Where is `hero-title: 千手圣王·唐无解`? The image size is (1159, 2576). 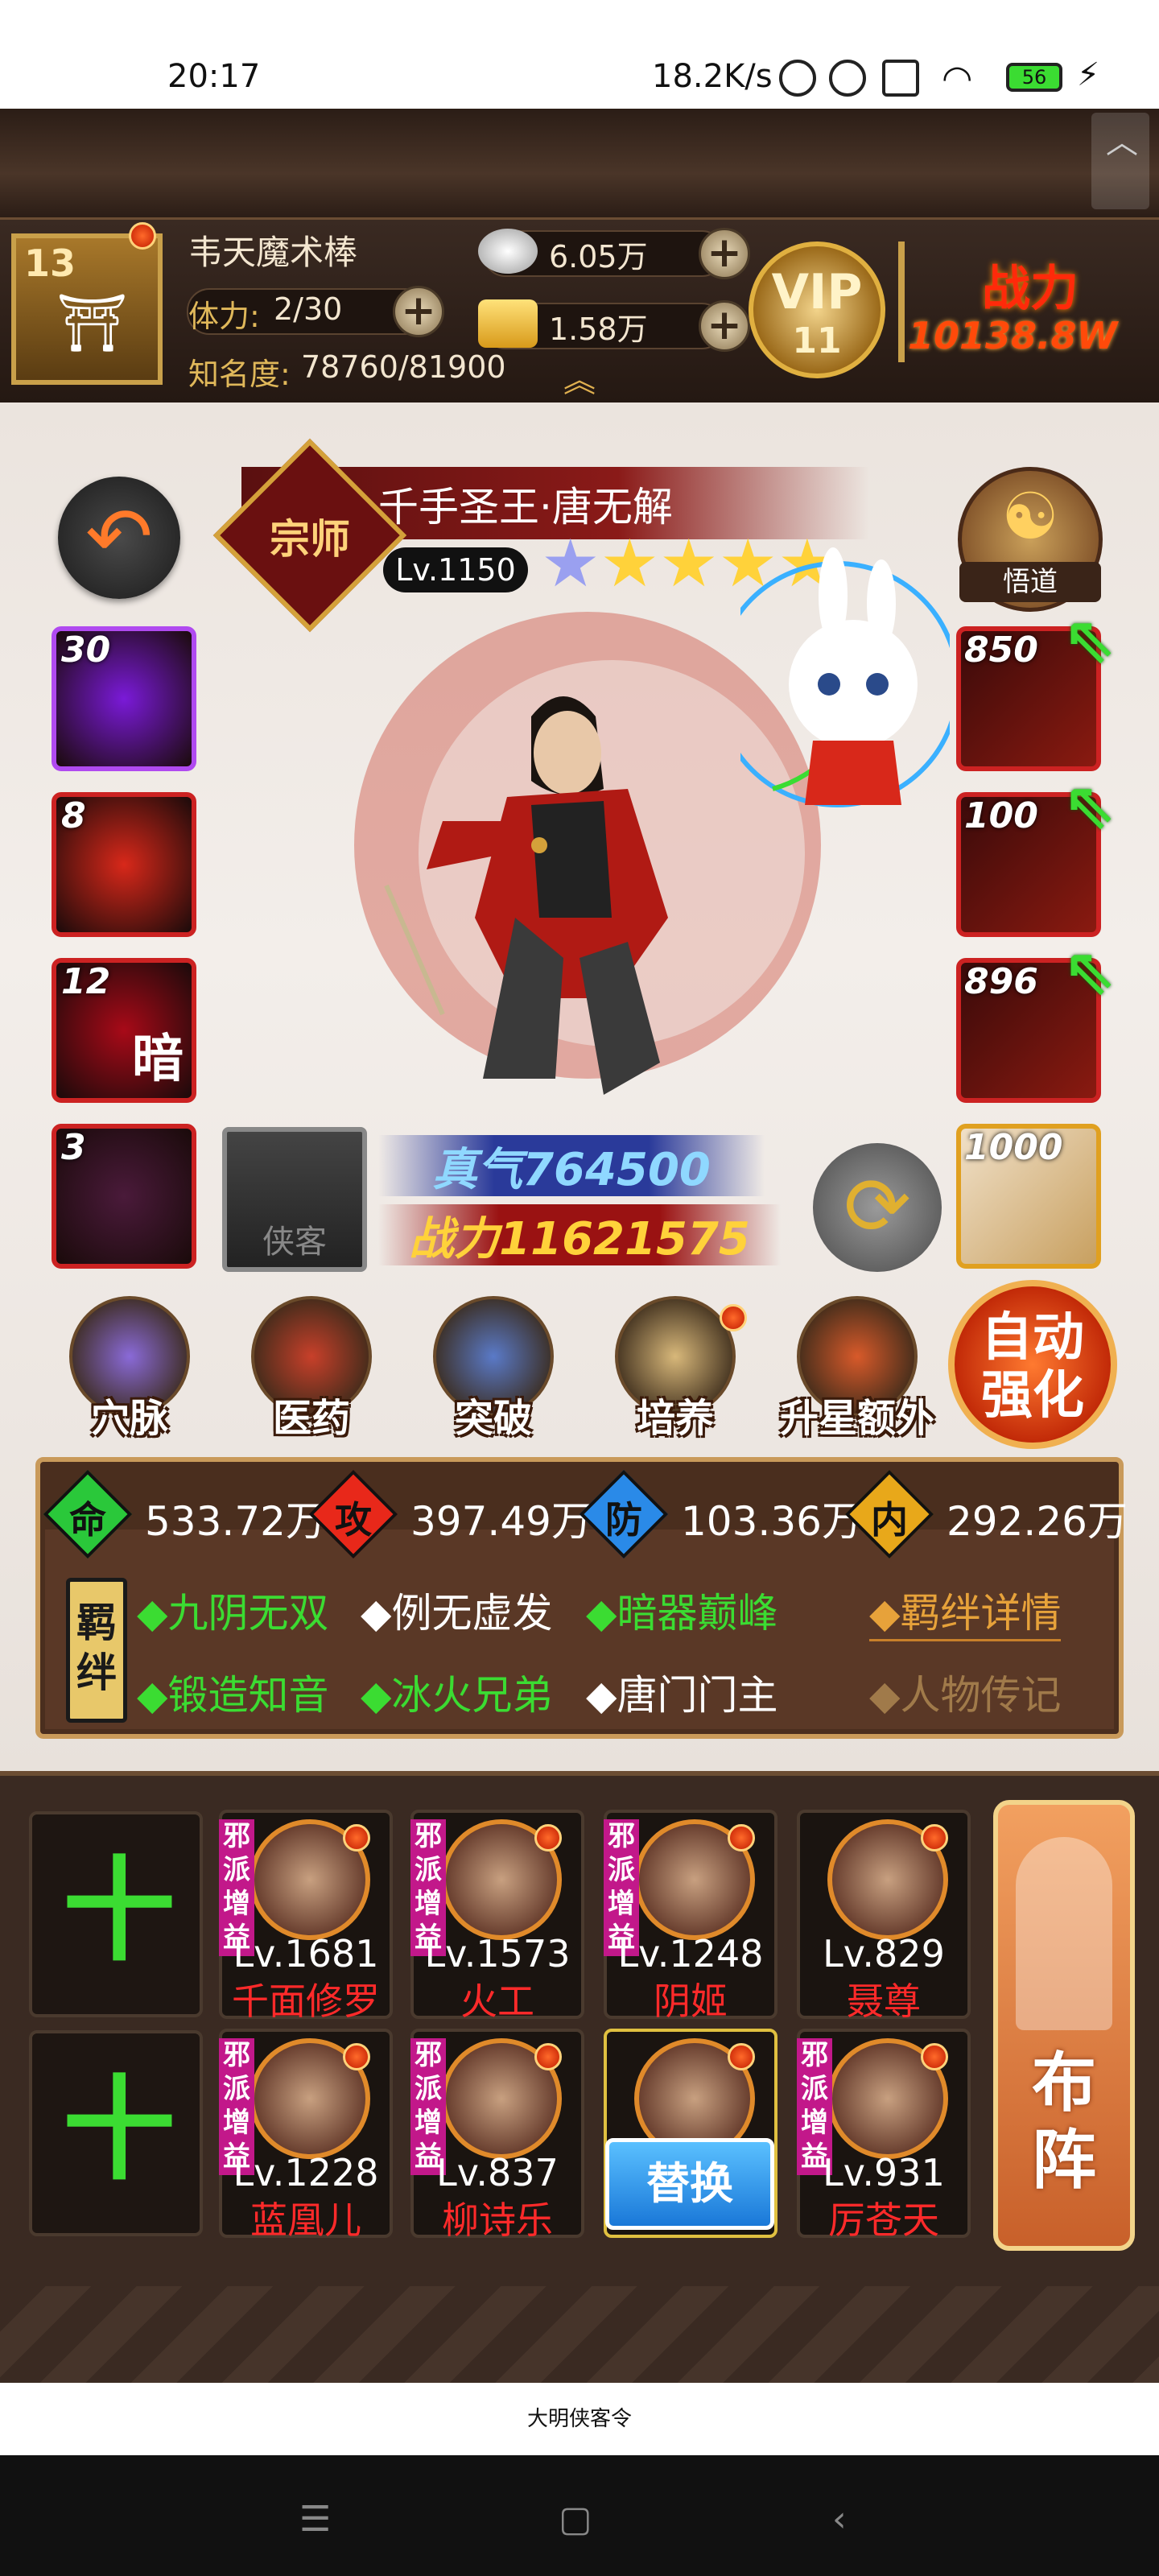 hero-title: 千手圣王·唐无解 is located at coordinates (525, 507).